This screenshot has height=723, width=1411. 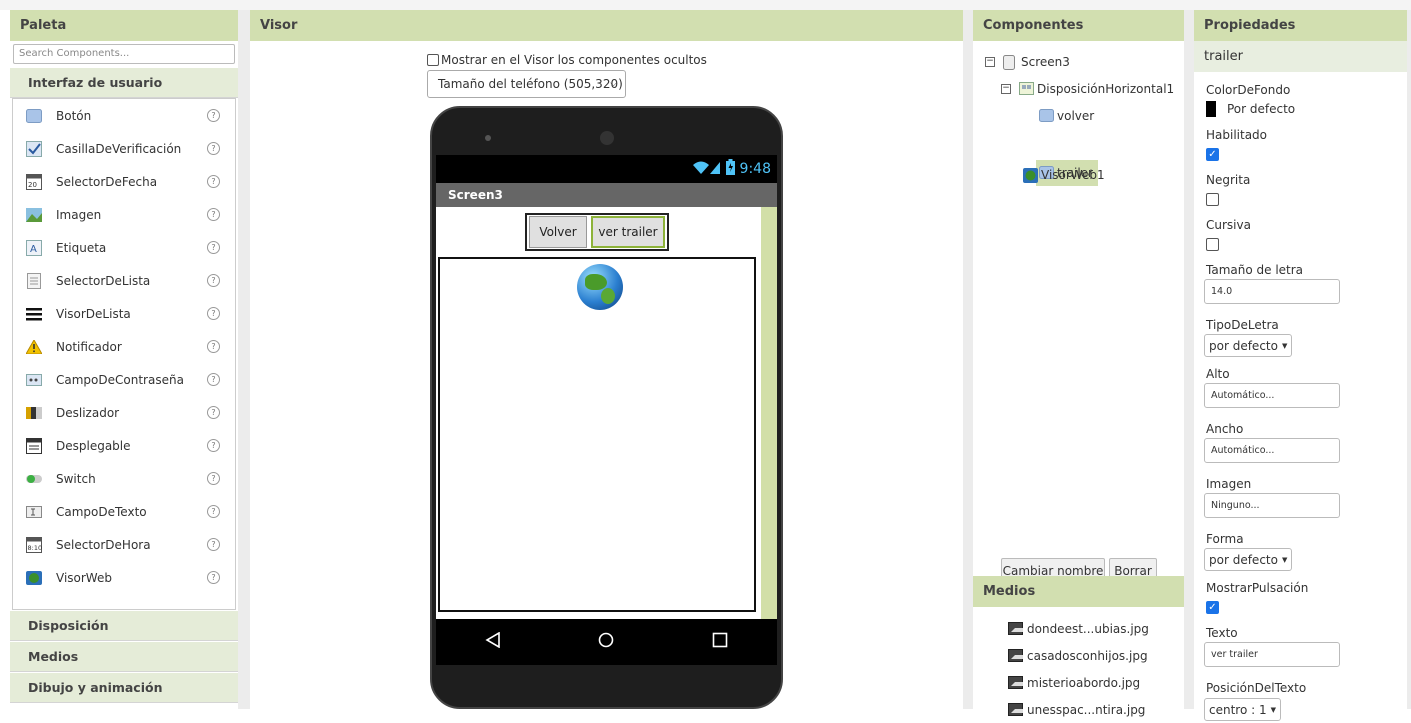 What do you see at coordinates (1243, 345) in the screenshot?
I see `prop-fonttype-value: por defecto` at bounding box center [1243, 345].